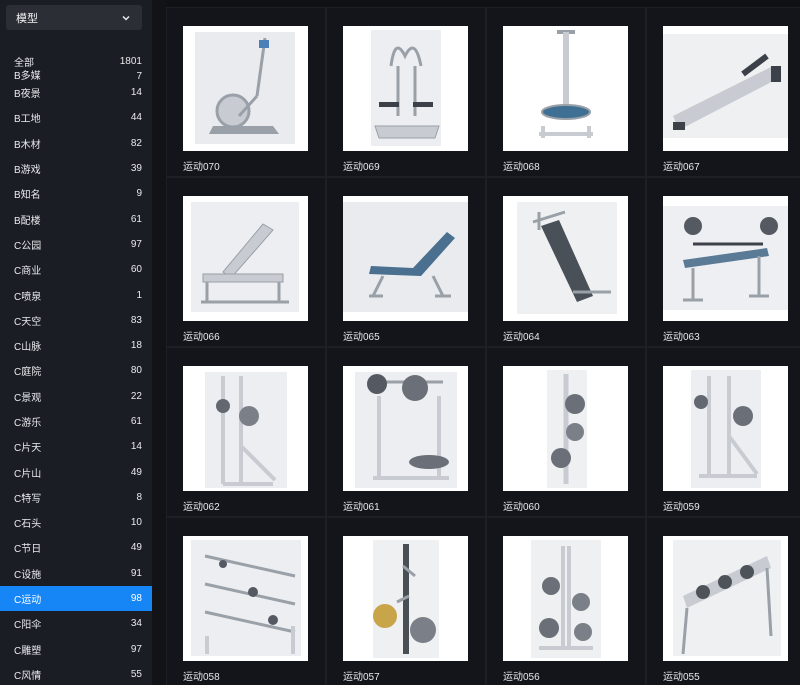 This screenshot has width=800, height=685. I want to click on category-count: 55, so click(136, 674).